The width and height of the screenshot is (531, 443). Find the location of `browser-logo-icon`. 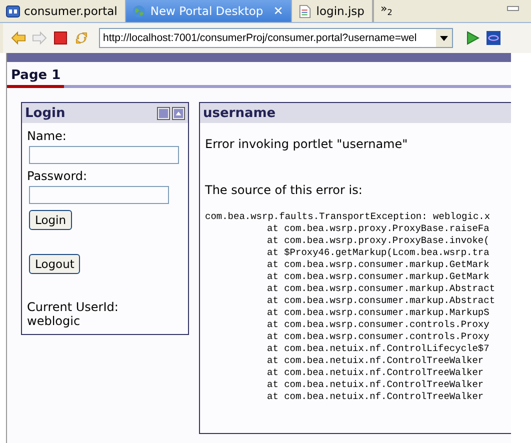

browser-logo-icon is located at coordinates (493, 38).